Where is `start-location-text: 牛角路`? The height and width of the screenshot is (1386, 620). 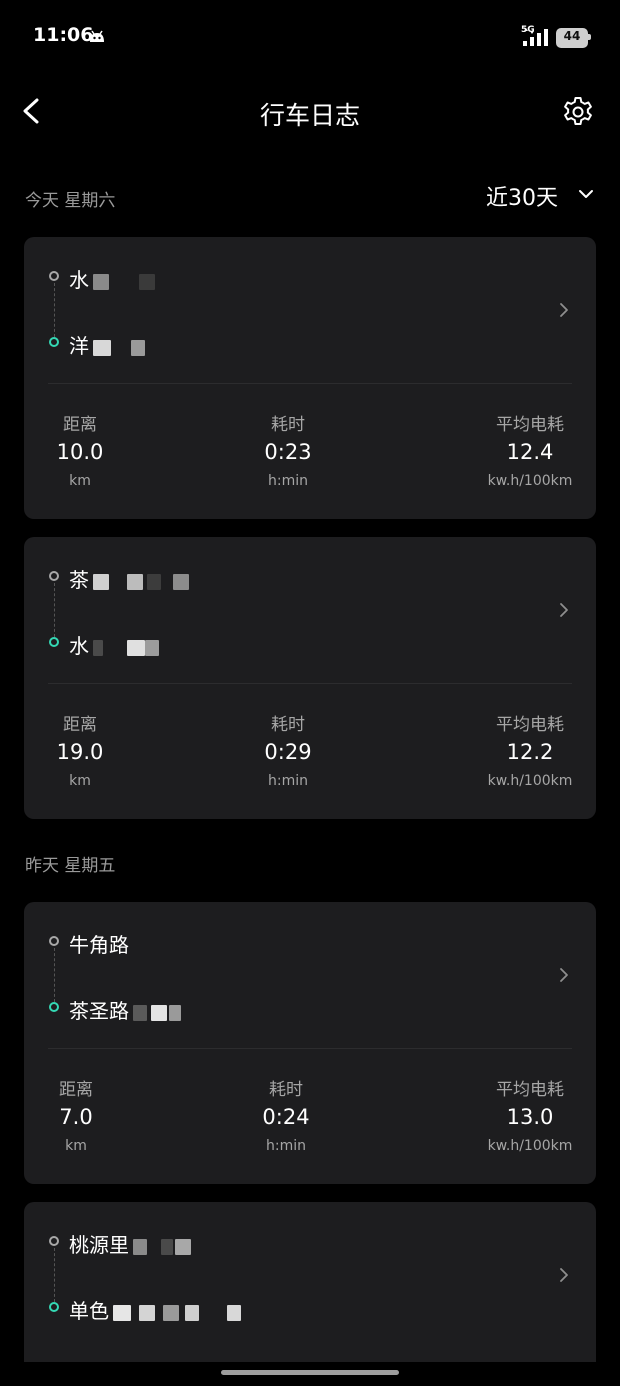 start-location-text: 牛角路 is located at coordinates (99, 945).